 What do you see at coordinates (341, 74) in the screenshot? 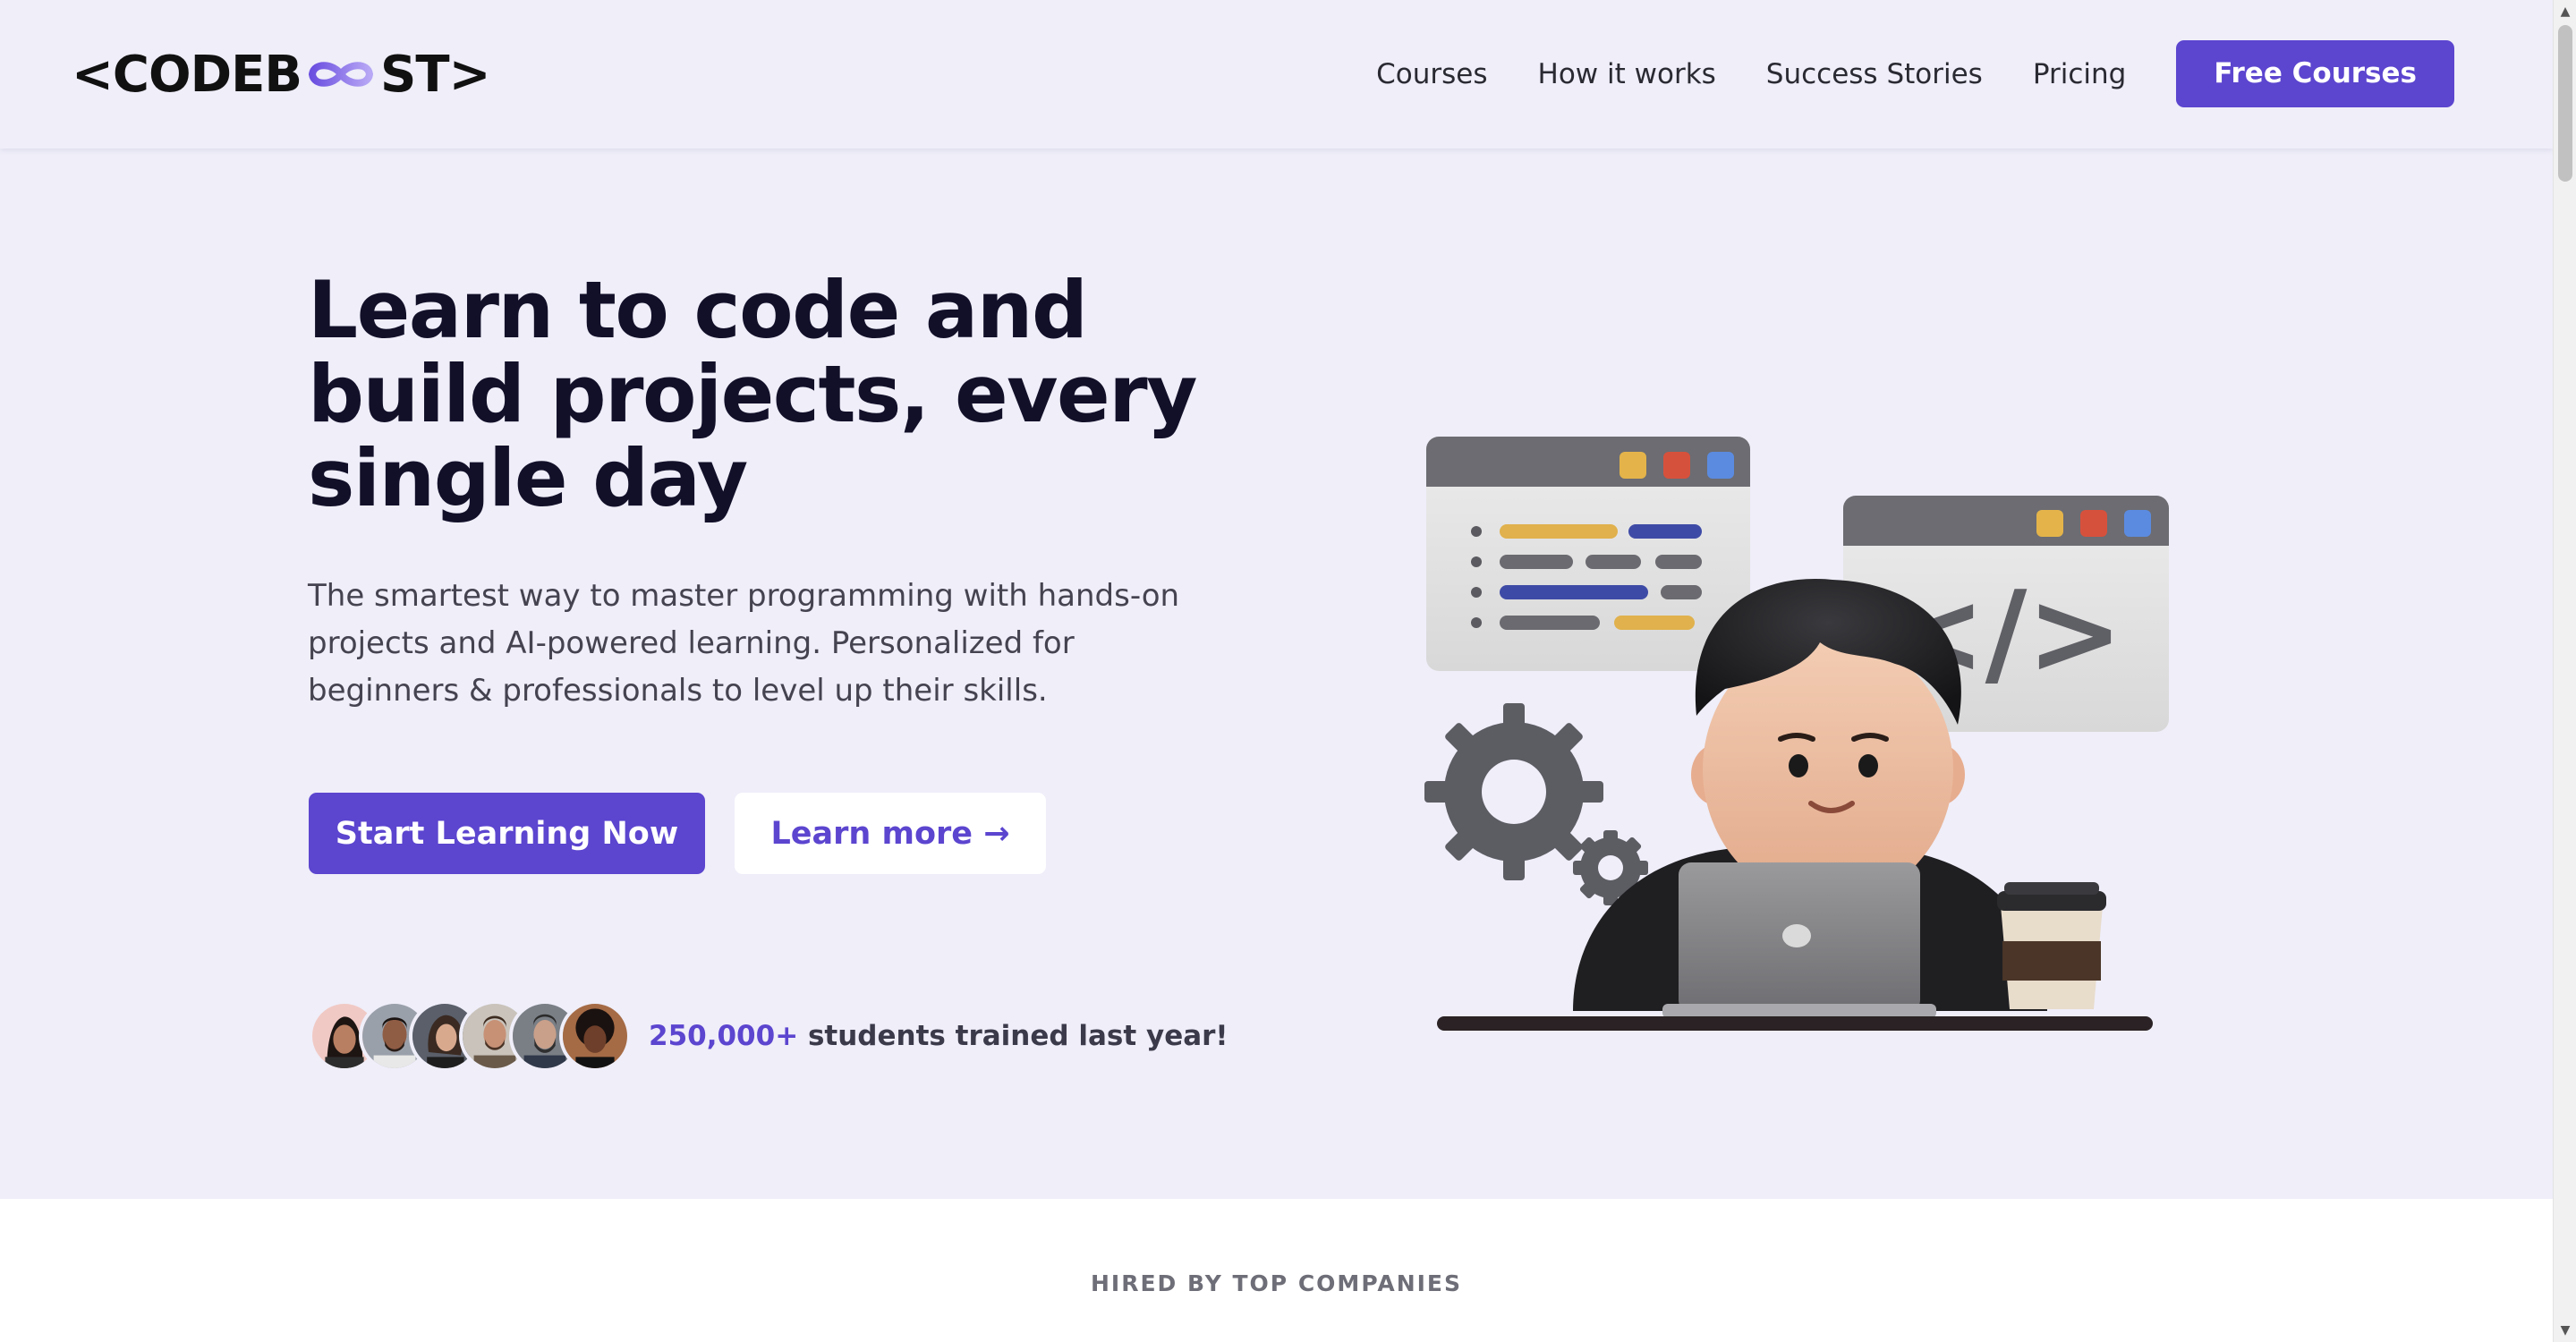
I see `infinity-logo-icon` at bounding box center [341, 74].